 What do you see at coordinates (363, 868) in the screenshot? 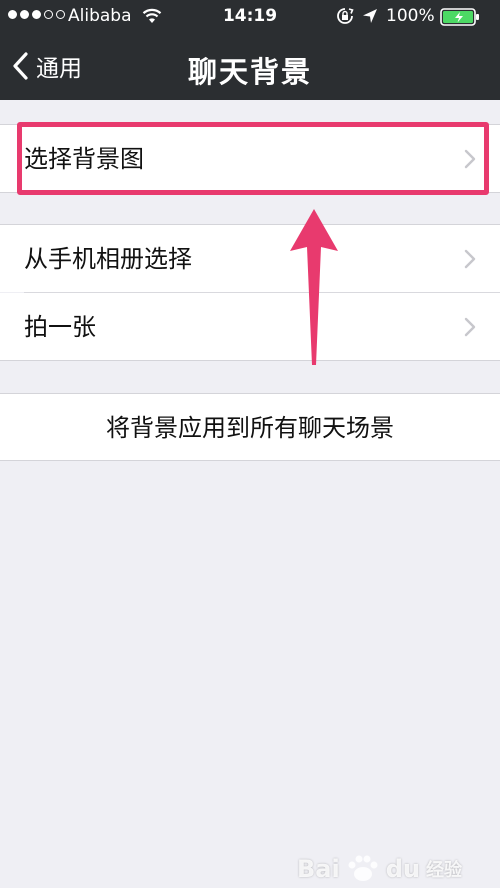
I see `paw-logo-icon` at bounding box center [363, 868].